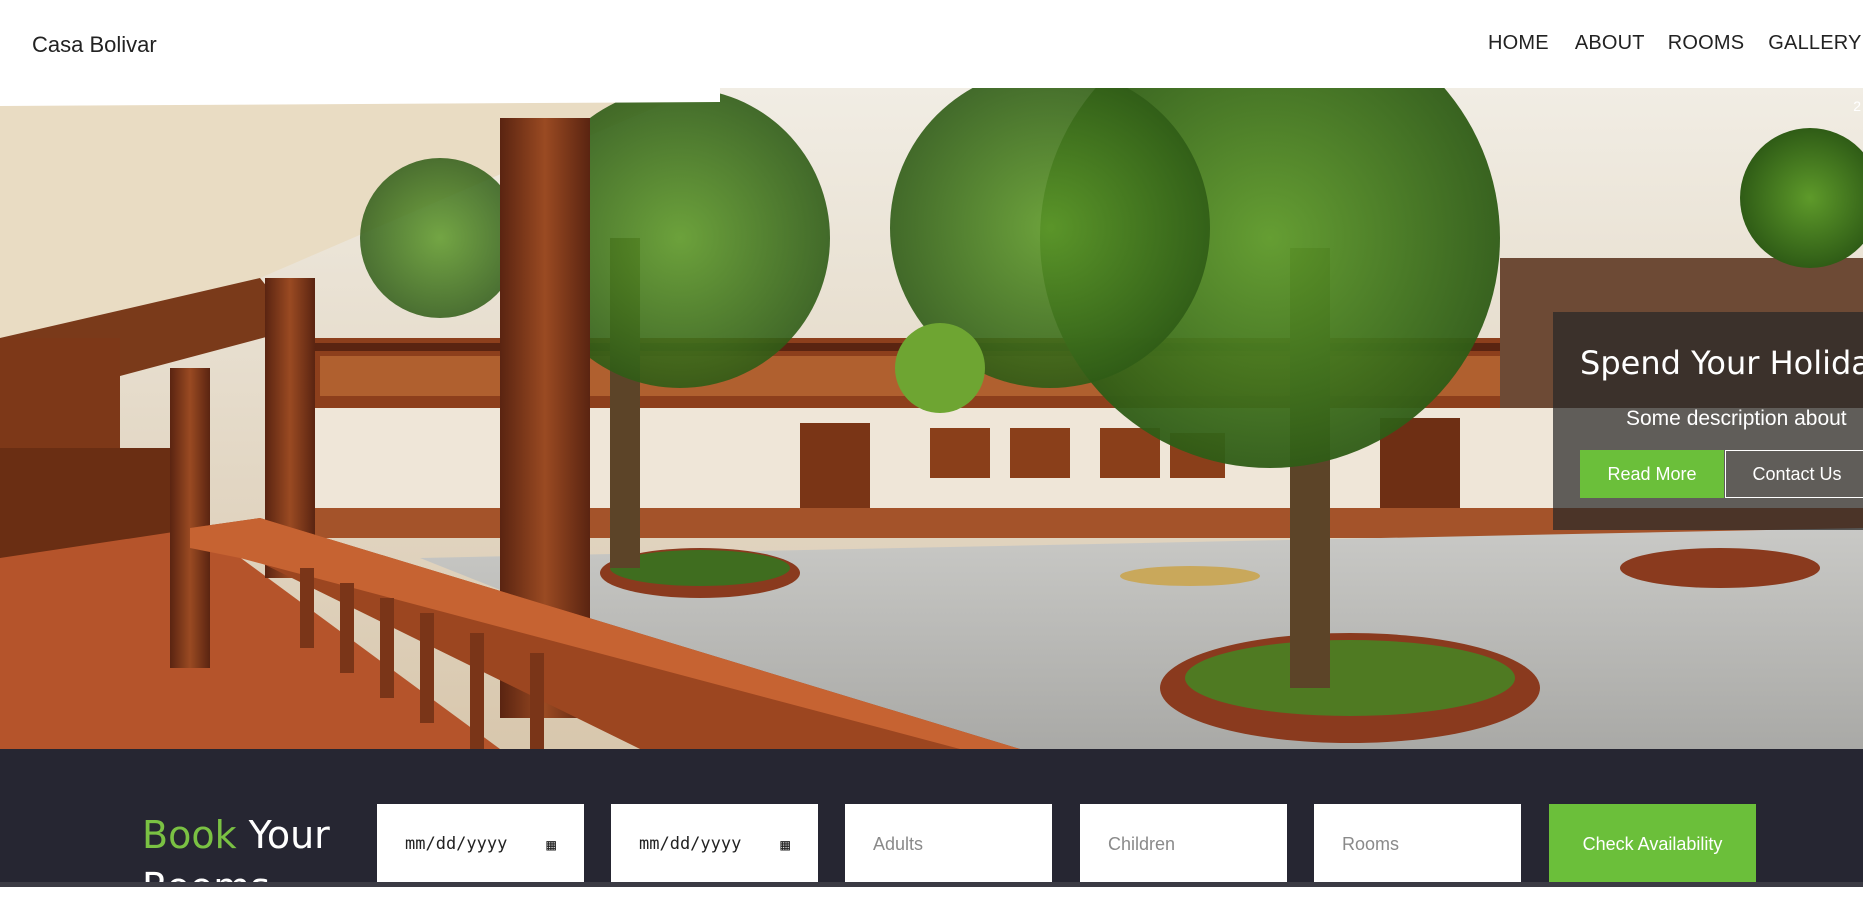 This screenshot has height=913, width=1863. I want to click on booking-title-accent: Book, so click(189, 835).